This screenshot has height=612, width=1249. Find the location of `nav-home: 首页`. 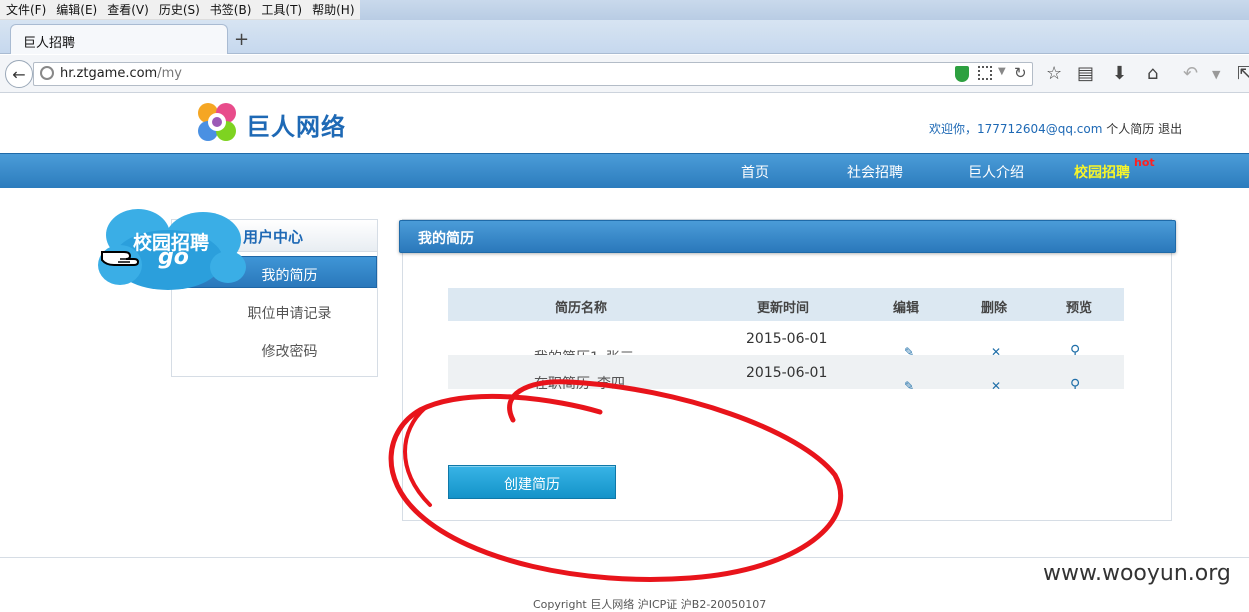

nav-home: 首页 is located at coordinates (755, 172).